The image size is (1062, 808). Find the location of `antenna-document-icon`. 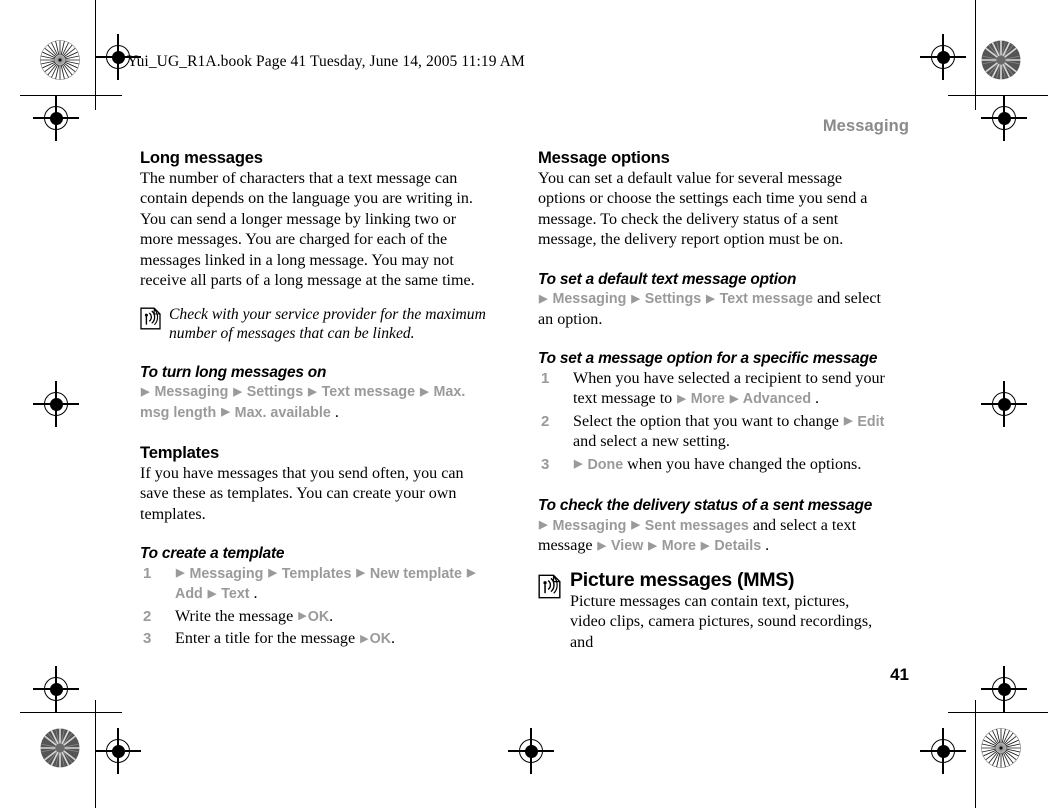

antenna-document-icon is located at coordinates (150, 321).